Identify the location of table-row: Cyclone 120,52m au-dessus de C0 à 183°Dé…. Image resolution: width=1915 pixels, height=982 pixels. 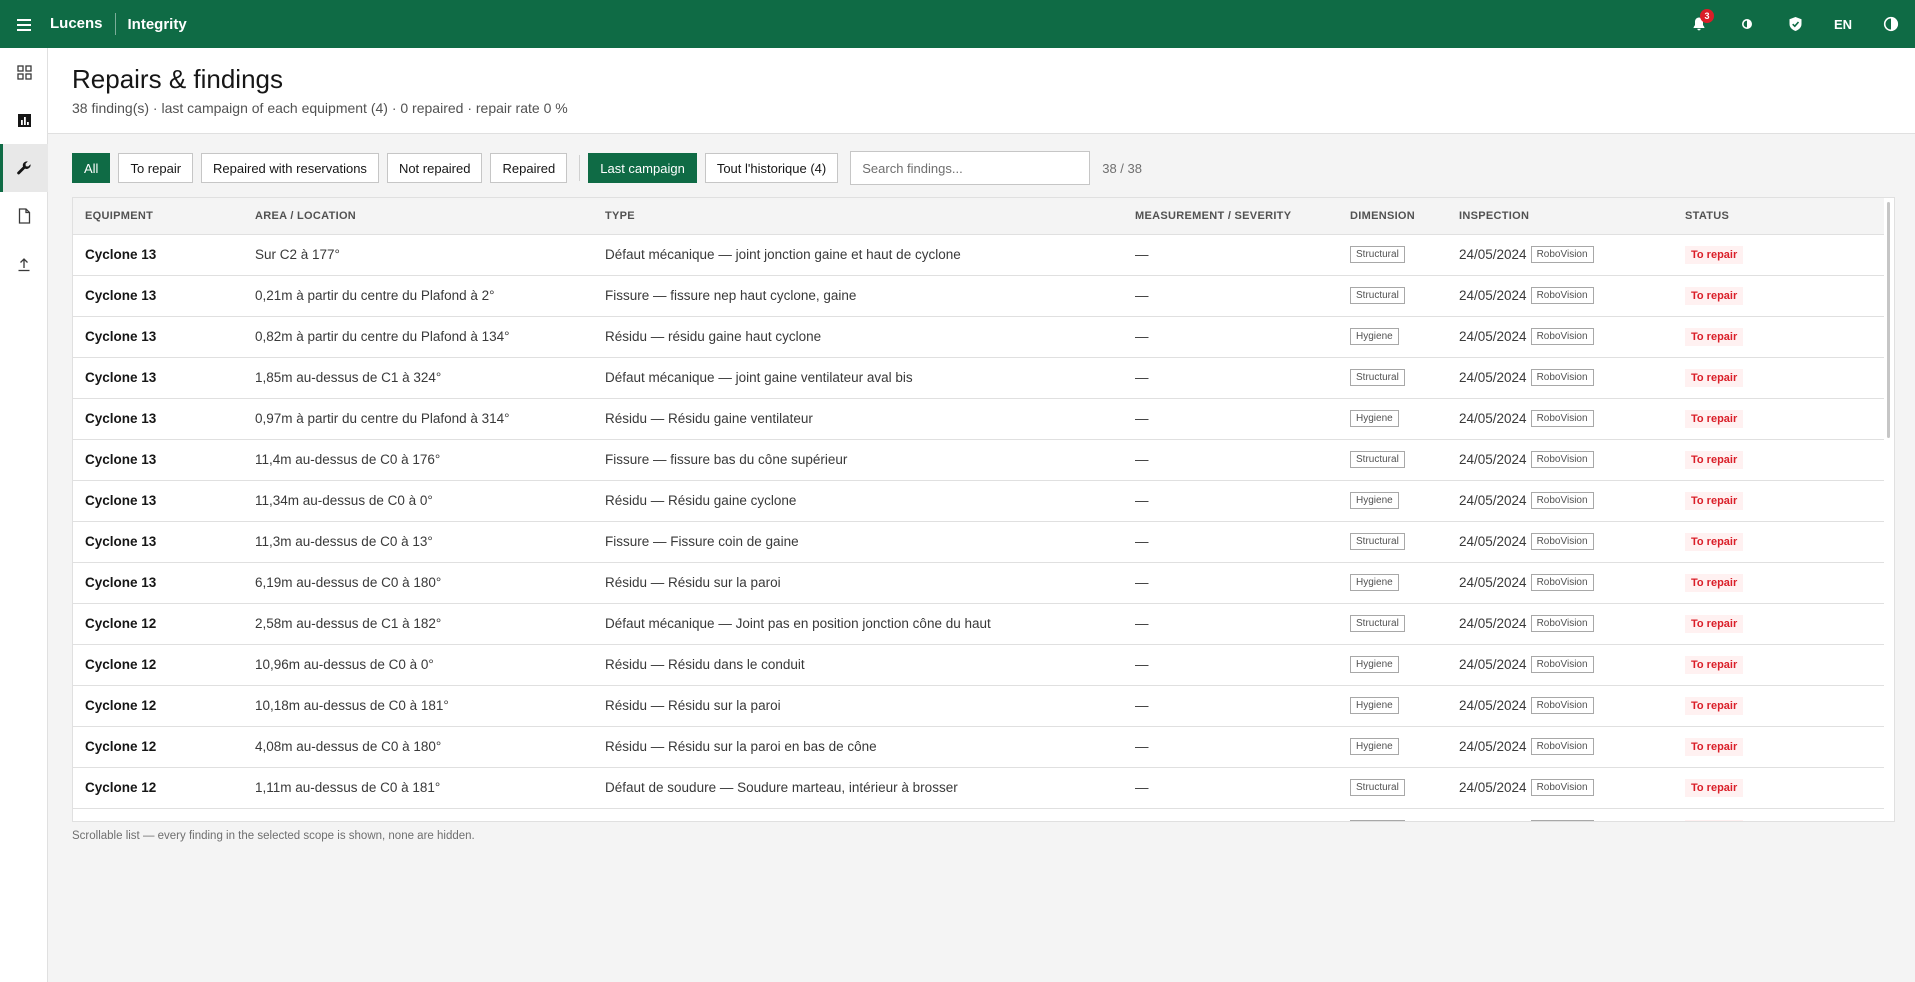
(979, 814).